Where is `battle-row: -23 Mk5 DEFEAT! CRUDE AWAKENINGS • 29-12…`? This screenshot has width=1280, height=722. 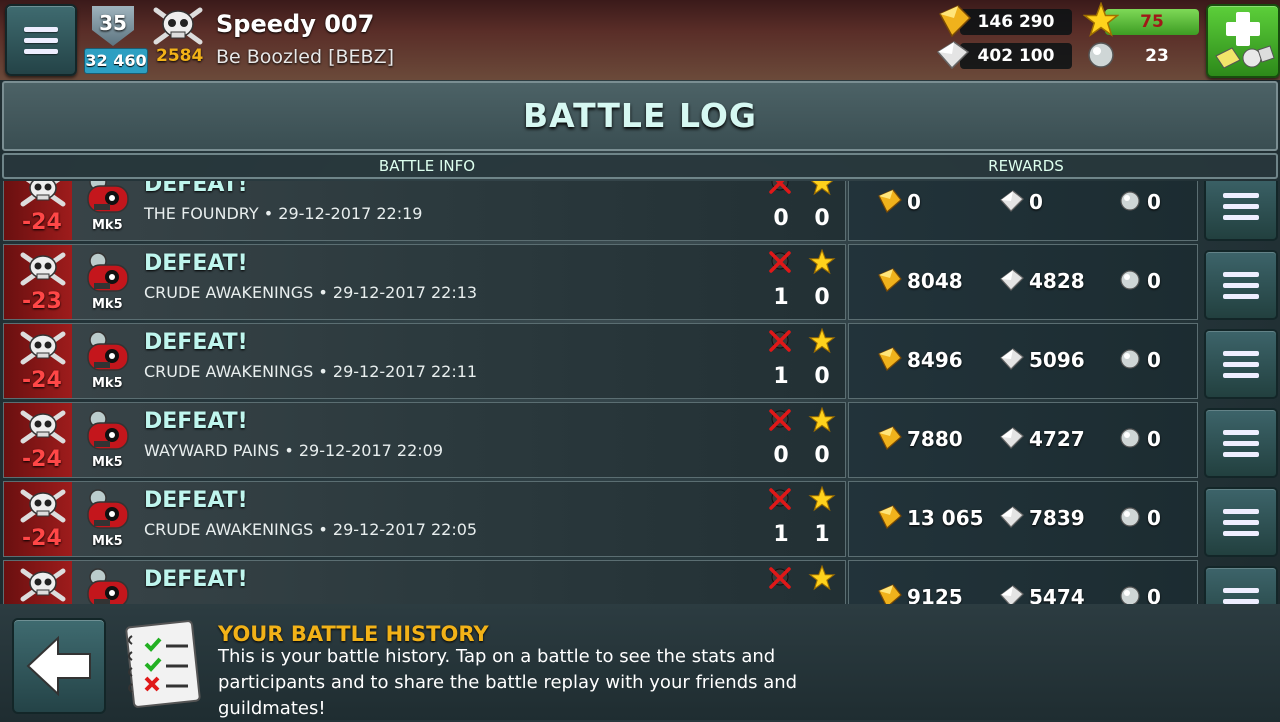 battle-row: -23 Mk5 DEFEAT! CRUDE AWAKENINGS • 29-12… is located at coordinates (640, 283).